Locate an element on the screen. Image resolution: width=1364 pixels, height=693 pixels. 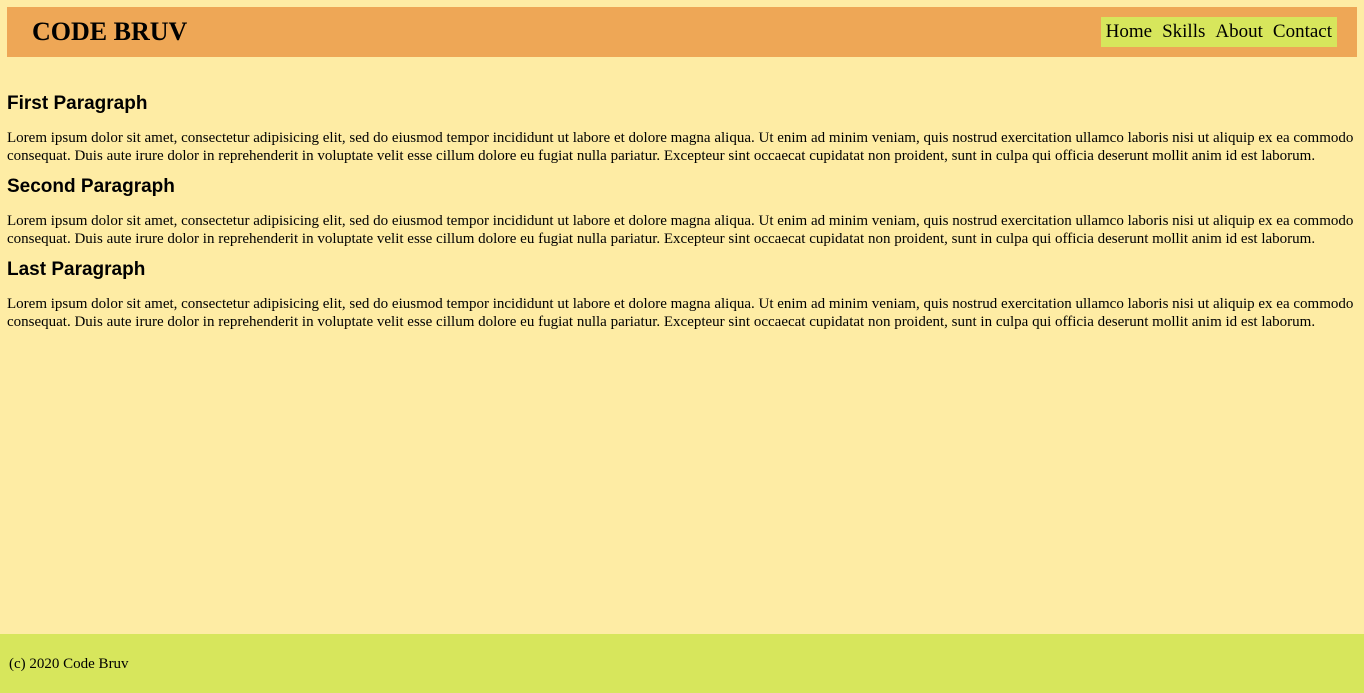
site-footer: (c) 2020 Code Bruv is located at coordinates (682, 663).